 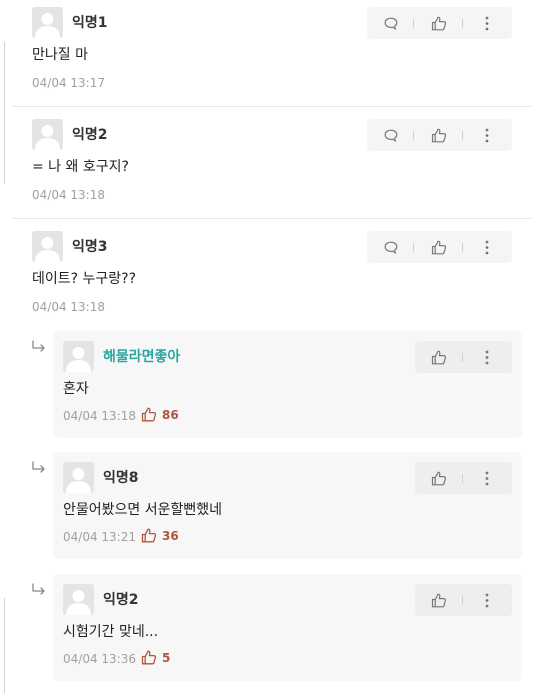 I want to click on comment-author: 익명1, so click(x=90, y=23).